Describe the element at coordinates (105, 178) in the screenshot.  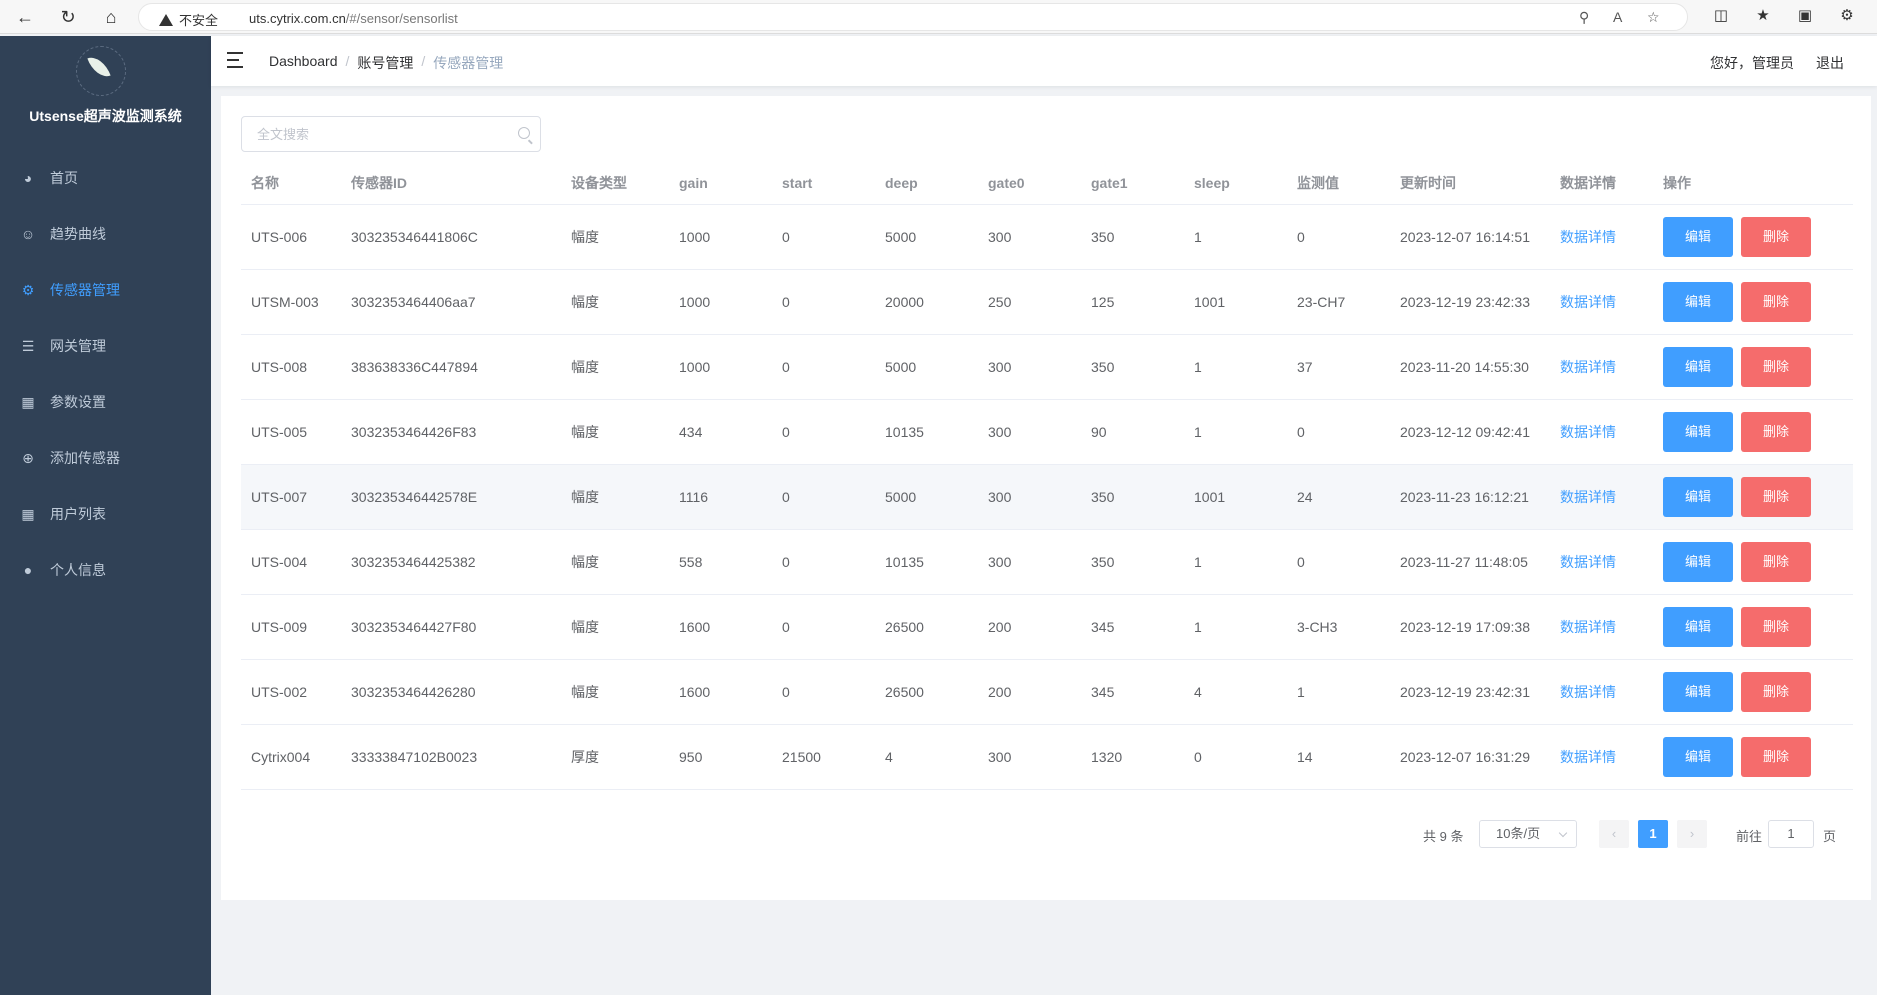
I see `sidebar-item-home: ◕ 首页` at that location.